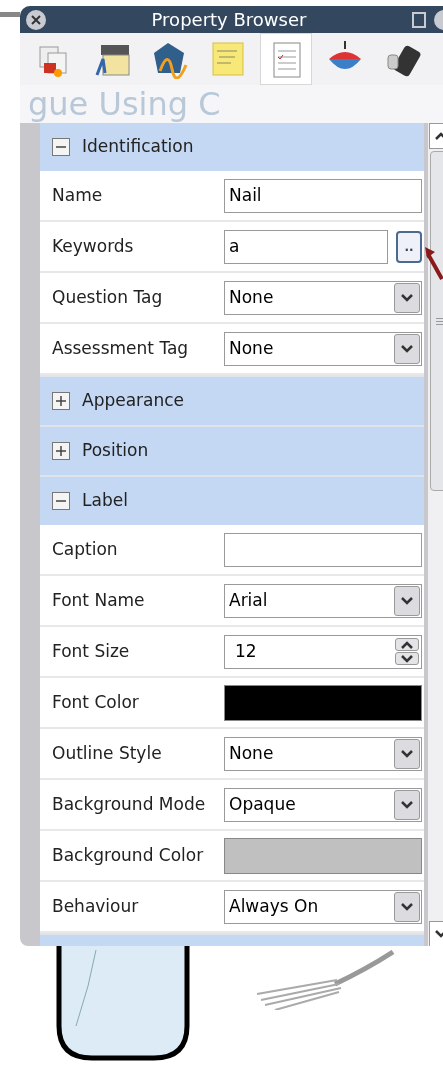  Describe the element at coordinates (115, 451) in the screenshot. I see `section-title: Position` at that location.